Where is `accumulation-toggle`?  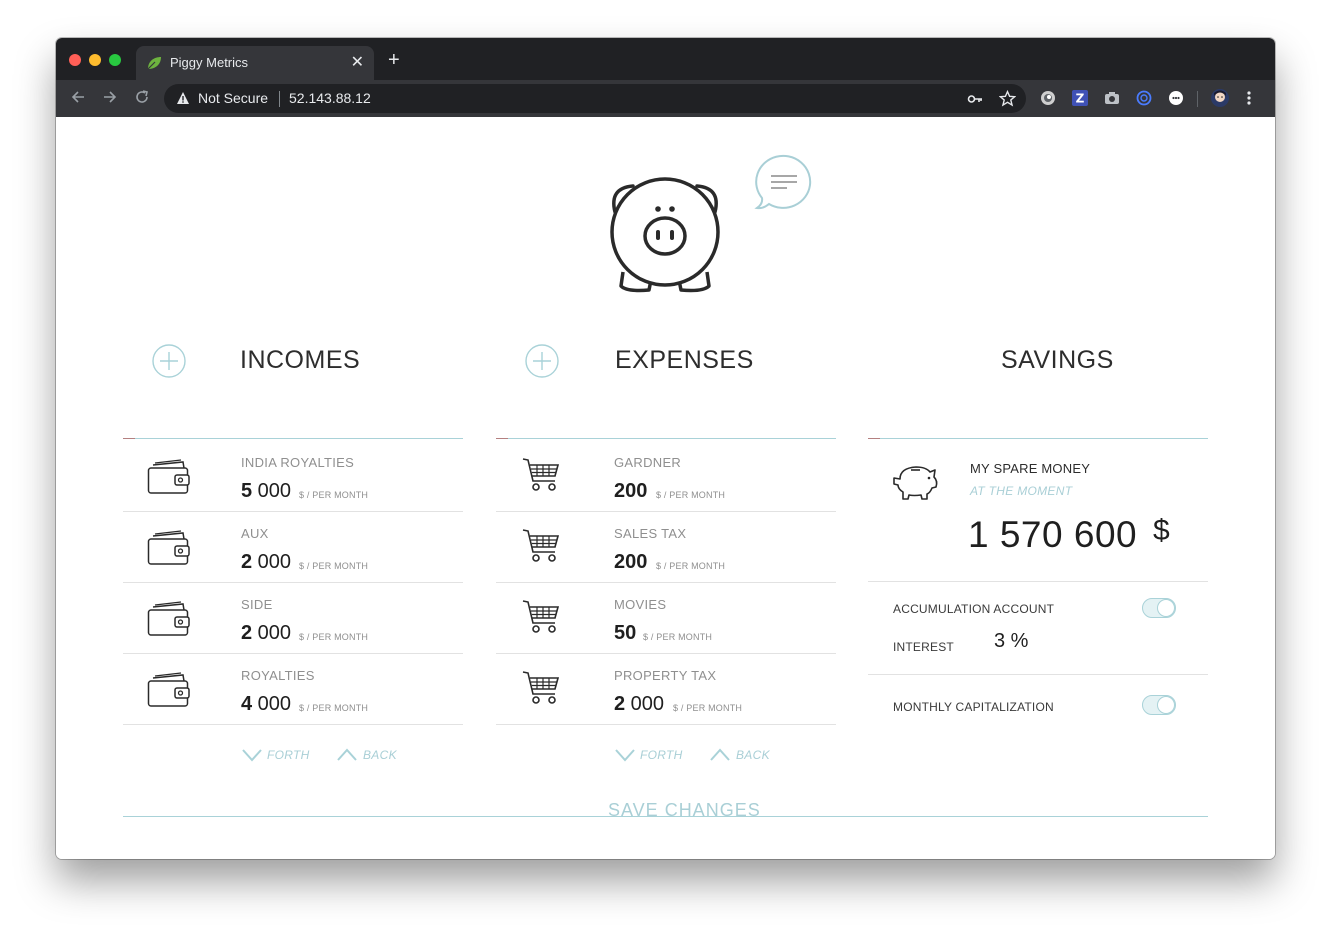
accumulation-toggle is located at coordinates (1159, 608).